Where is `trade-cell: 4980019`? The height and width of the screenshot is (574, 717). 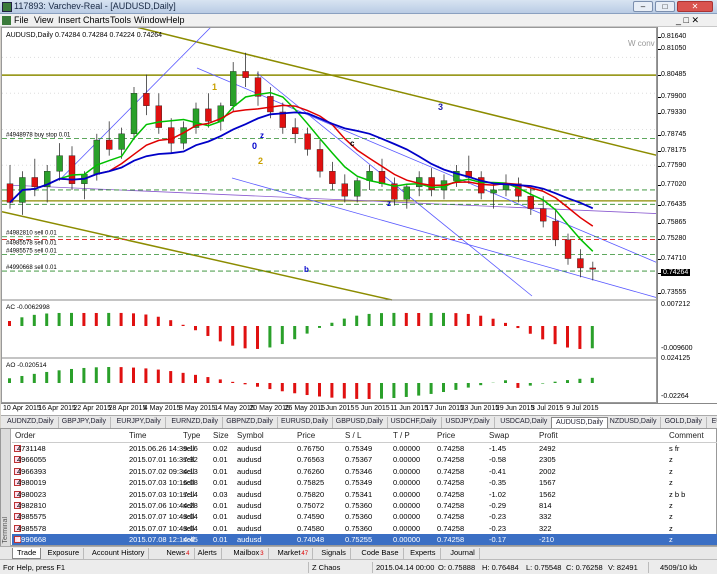 trade-cell: 4980019 is located at coordinates (32, 483).